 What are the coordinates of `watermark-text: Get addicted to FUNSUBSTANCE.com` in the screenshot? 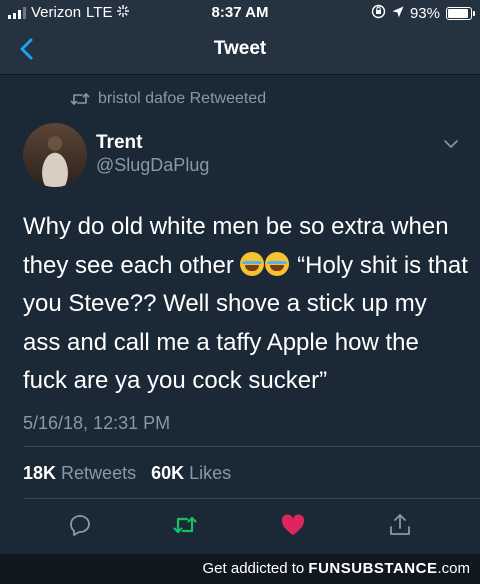 It's located at (336, 568).